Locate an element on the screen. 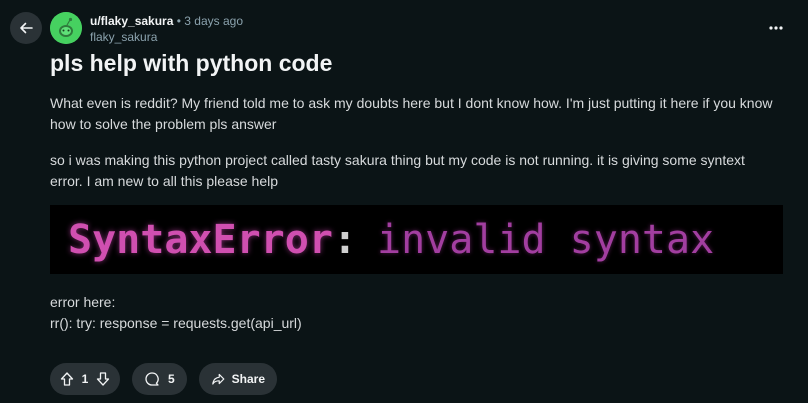  post-meta: u/flaky_sakura • 3 days ago flaky_sakura is located at coordinates (166, 29).